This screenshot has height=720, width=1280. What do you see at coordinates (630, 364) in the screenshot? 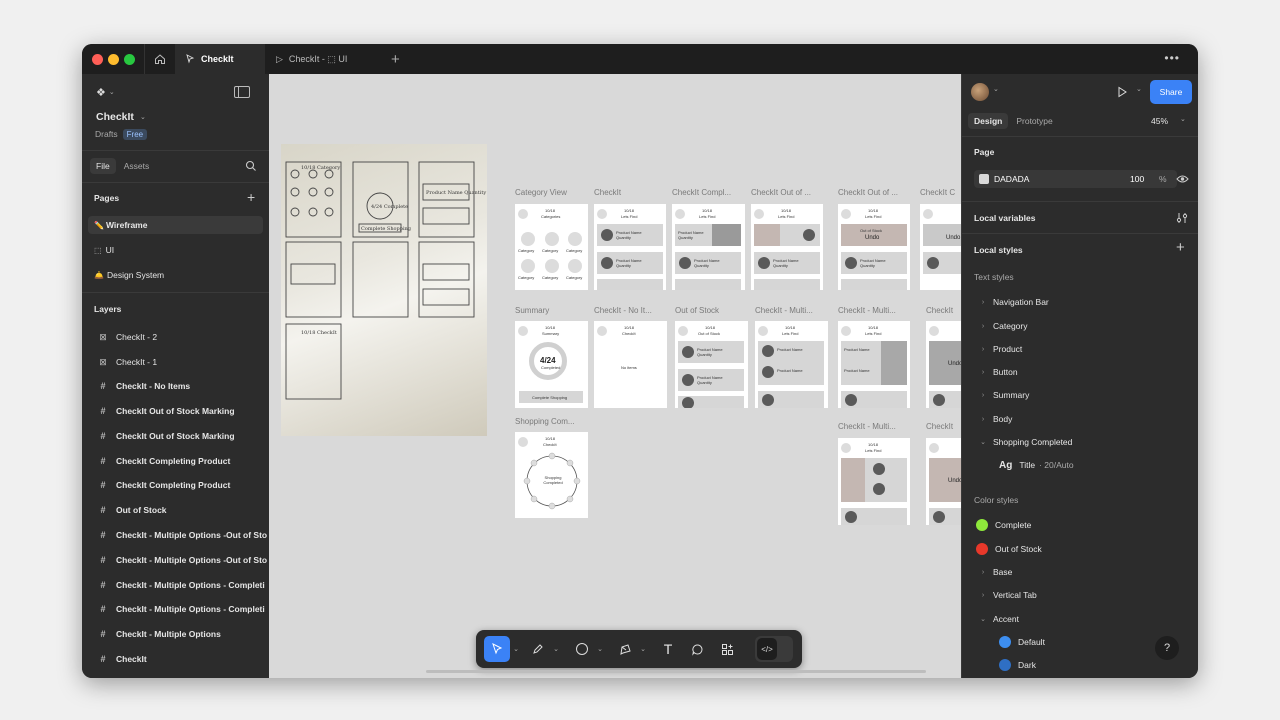
I see `frame-checkit-no-items: 10/18 CheckIt No items` at bounding box center [630, 364].